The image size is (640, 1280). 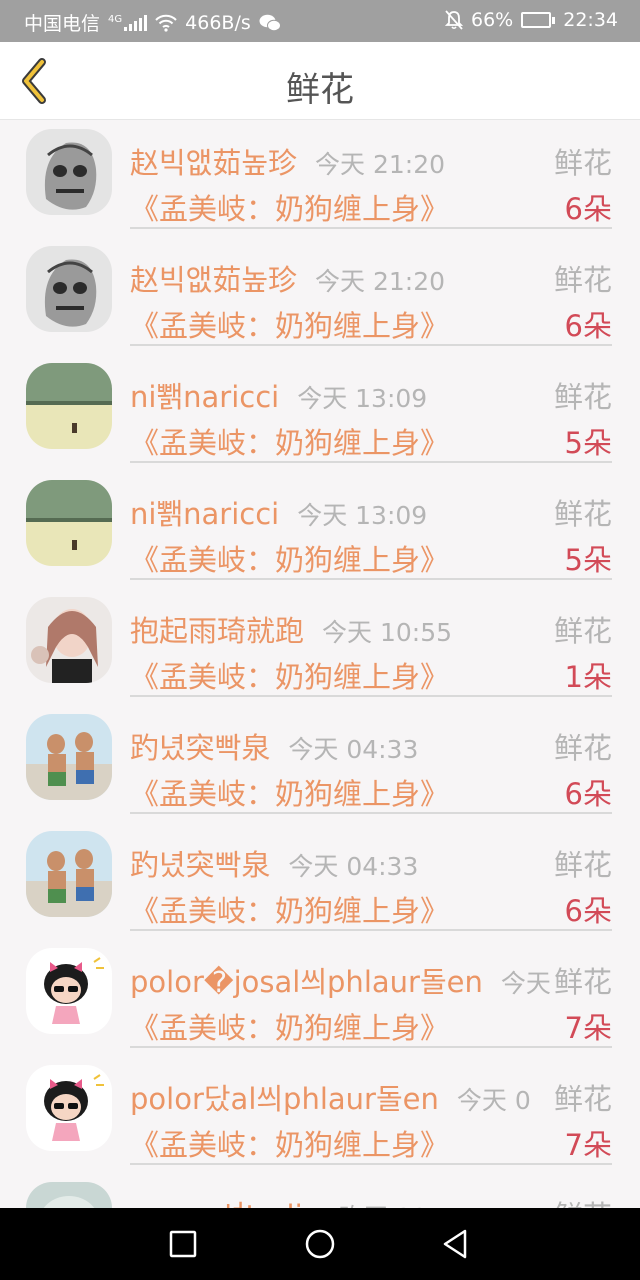 I want to click on record-user-line: 抱起雨琦就跑 今天 10:55, so click(x=291, y=629).